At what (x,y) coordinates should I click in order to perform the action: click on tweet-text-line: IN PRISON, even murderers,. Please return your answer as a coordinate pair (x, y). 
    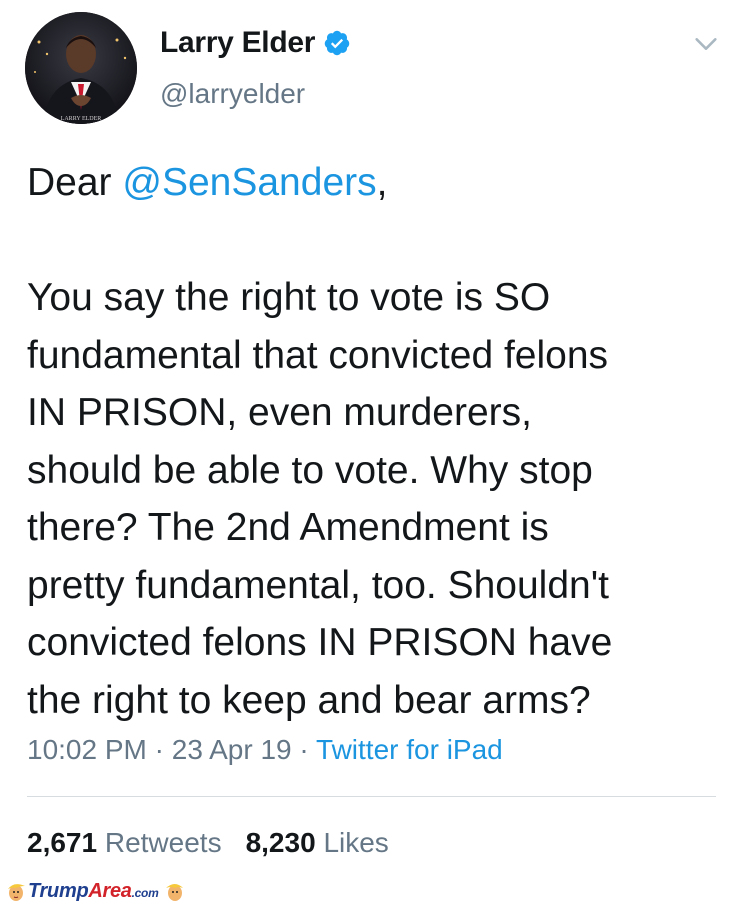
    Looking at the image, I should click on (377, 413).